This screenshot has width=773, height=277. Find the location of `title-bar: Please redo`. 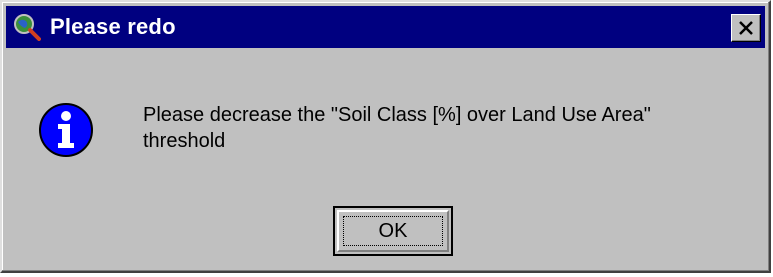

title-bar: Please redo is located at coordinates (385, 27).